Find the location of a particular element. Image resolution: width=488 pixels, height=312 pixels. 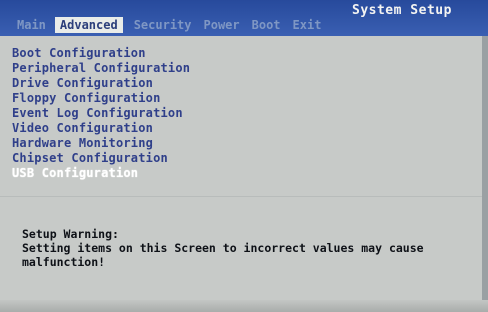

warning-title: Setup Warning: is located at coordinates (70, 234).